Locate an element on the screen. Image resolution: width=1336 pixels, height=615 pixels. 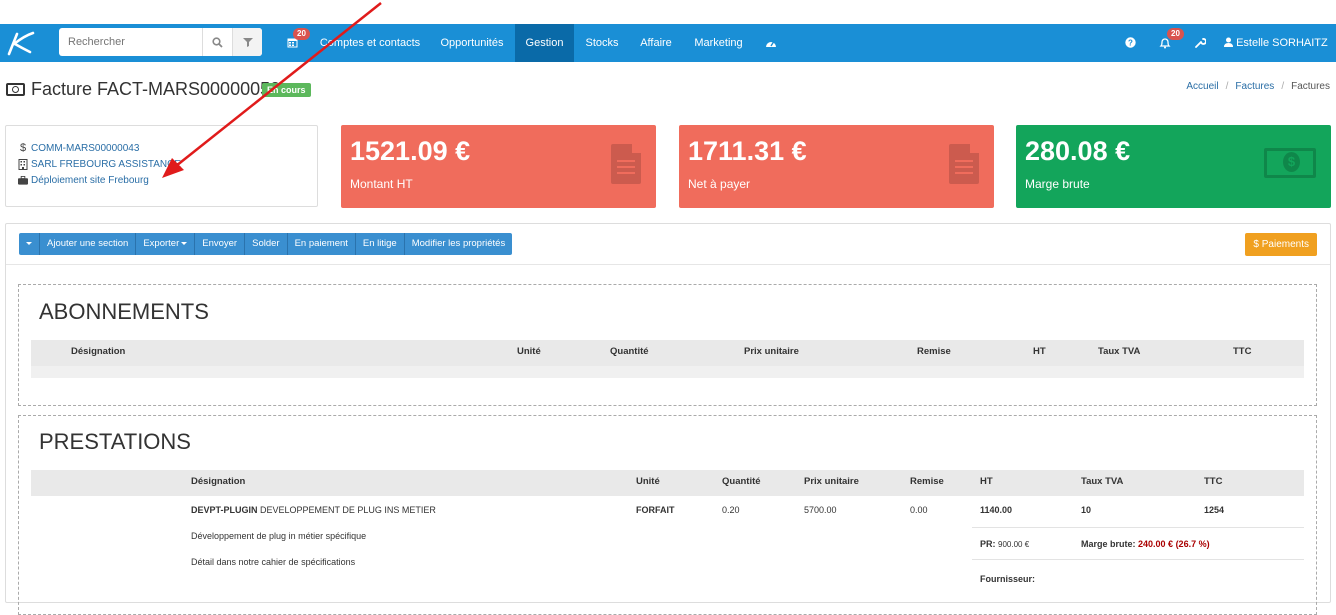
project-link: Déploiement site Frebourg is located at coordinates (90, 180).